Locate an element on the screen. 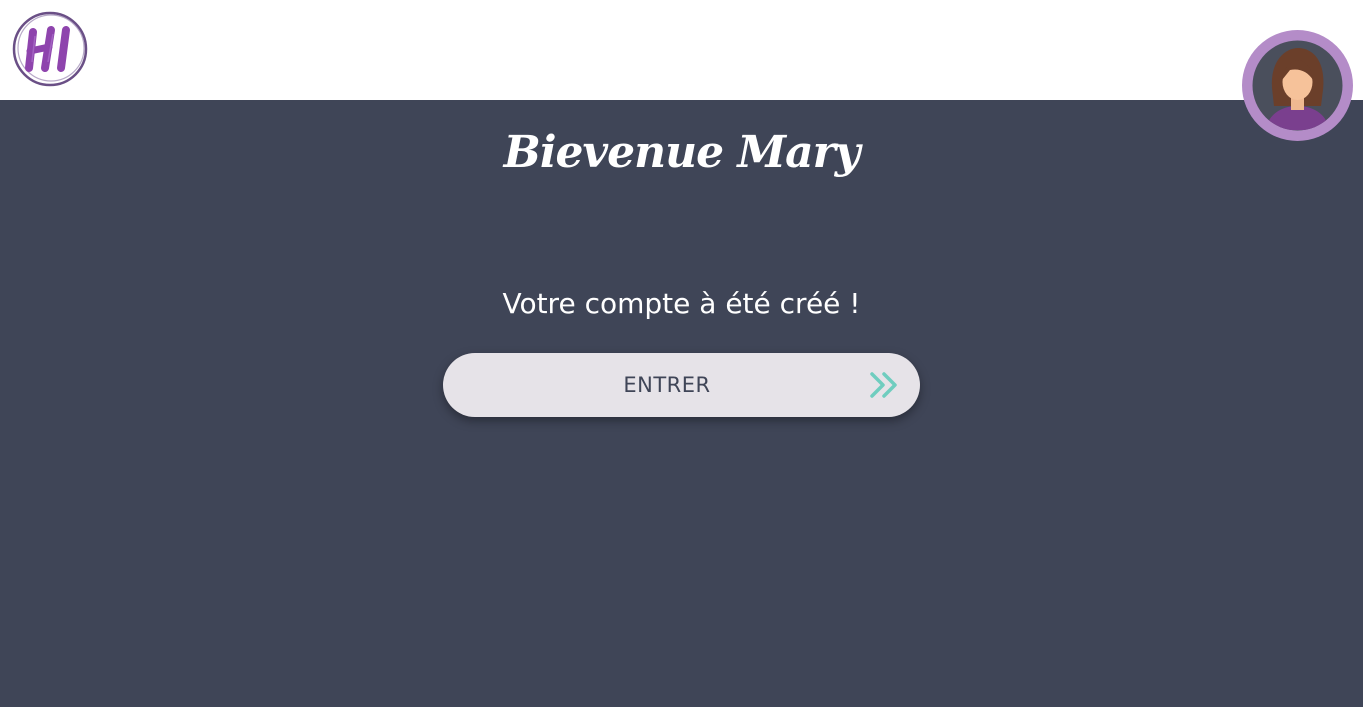  double-chevron-right-icon is located at coordinates (885, 385).